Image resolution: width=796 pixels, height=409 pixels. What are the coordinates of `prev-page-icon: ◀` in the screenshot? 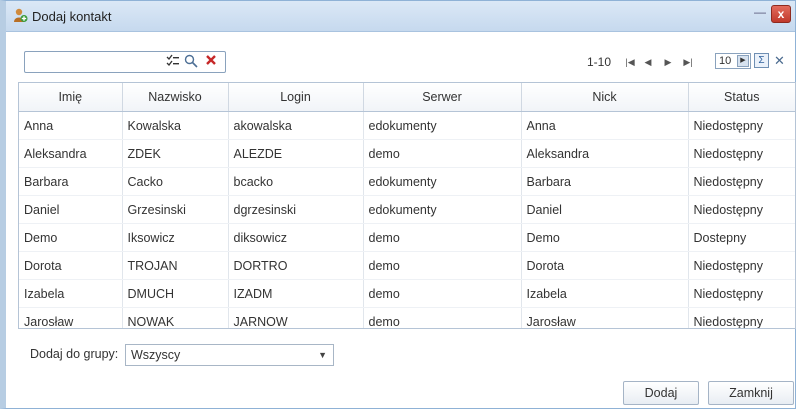 It's located at (648, 62).